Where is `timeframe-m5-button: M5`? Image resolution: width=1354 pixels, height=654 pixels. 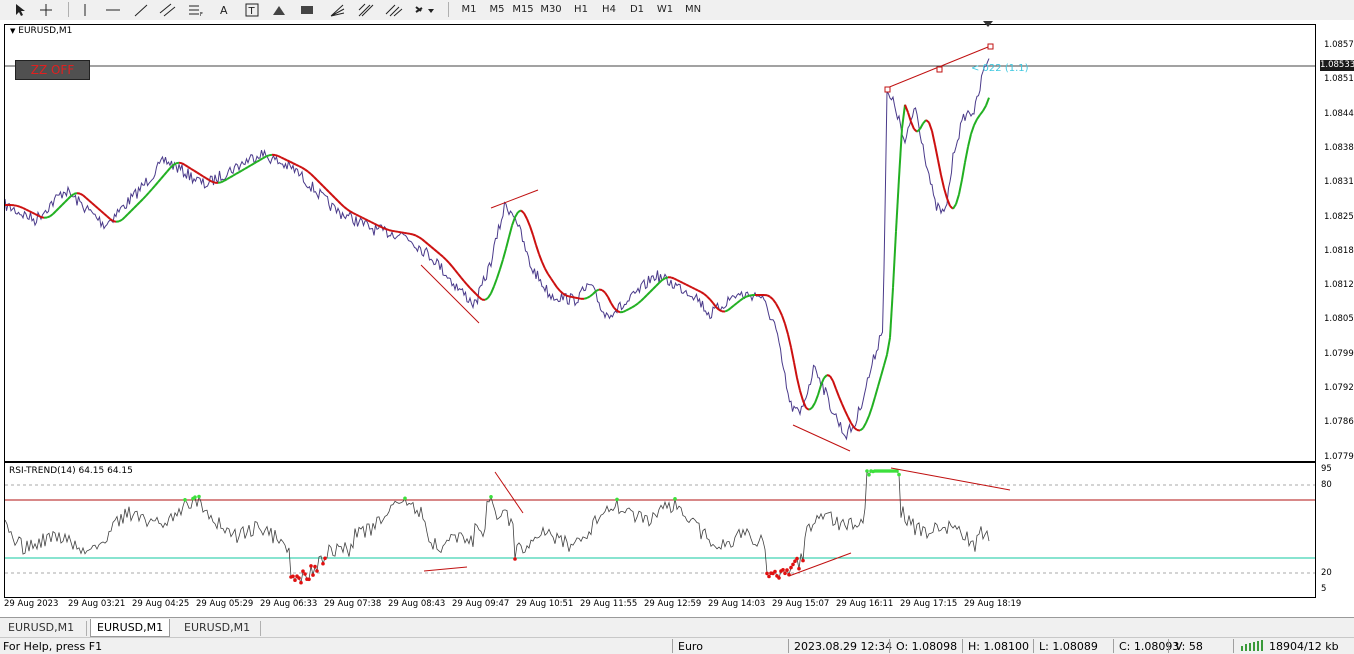
timeframe-m5-button: M5 is located at coordinates (497, 9).